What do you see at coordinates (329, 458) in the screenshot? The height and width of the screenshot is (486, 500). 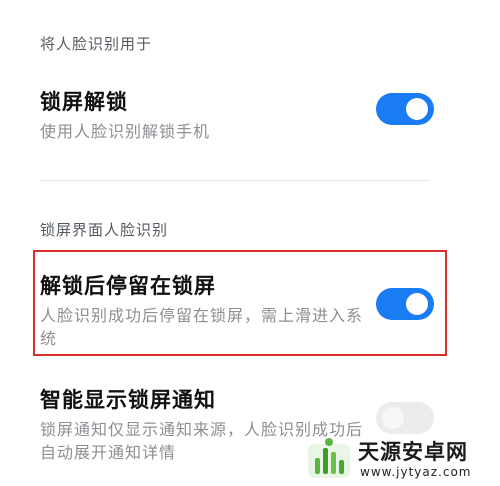 I see `green-bars-logo-icon` at bounding box center [329, 458].